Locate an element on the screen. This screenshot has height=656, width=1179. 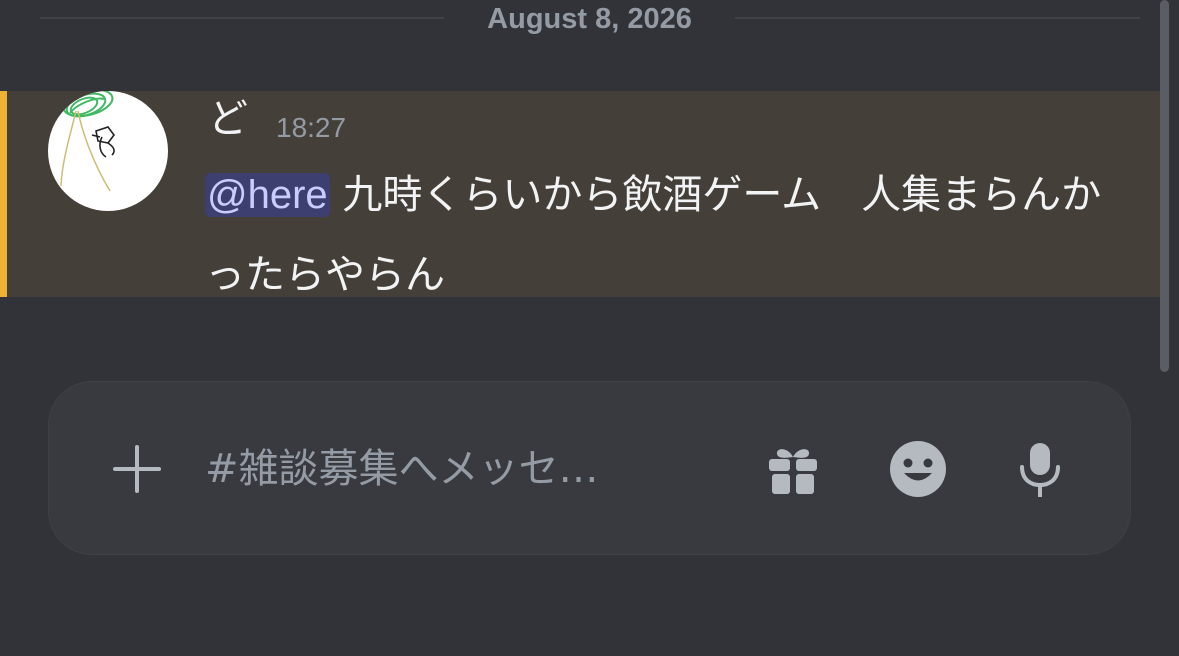
plus-icon is located at coordinates (137, 469).